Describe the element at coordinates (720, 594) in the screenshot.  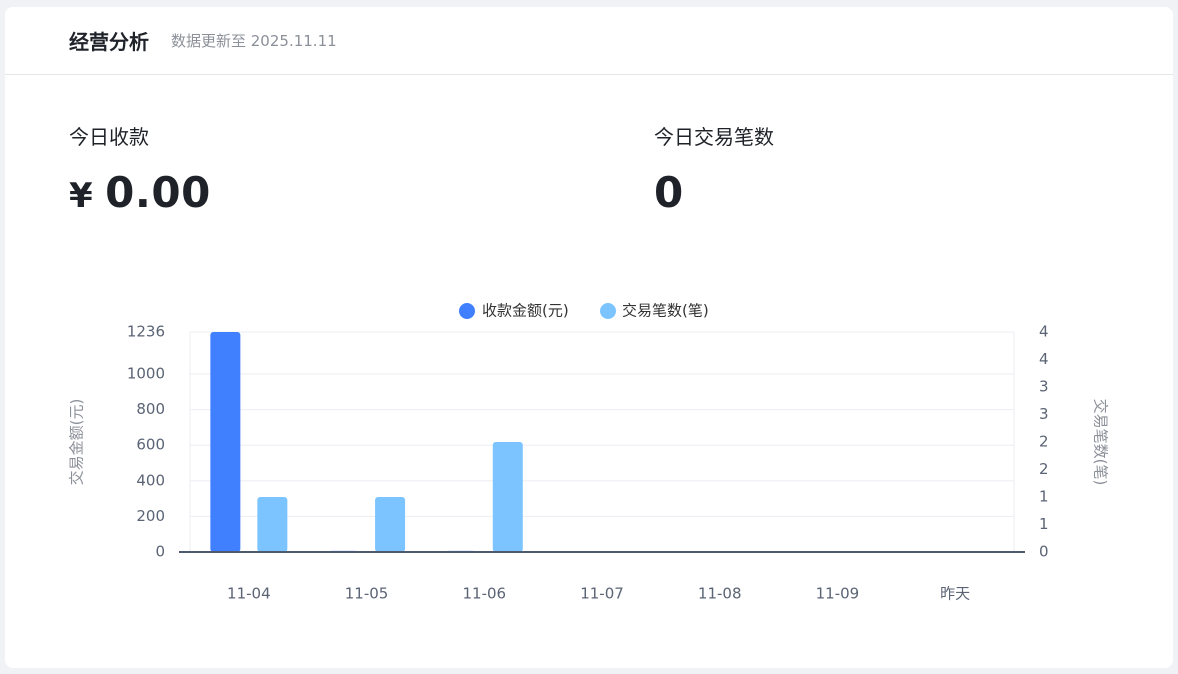
I see `x-tick-label: 11-08` at that location.